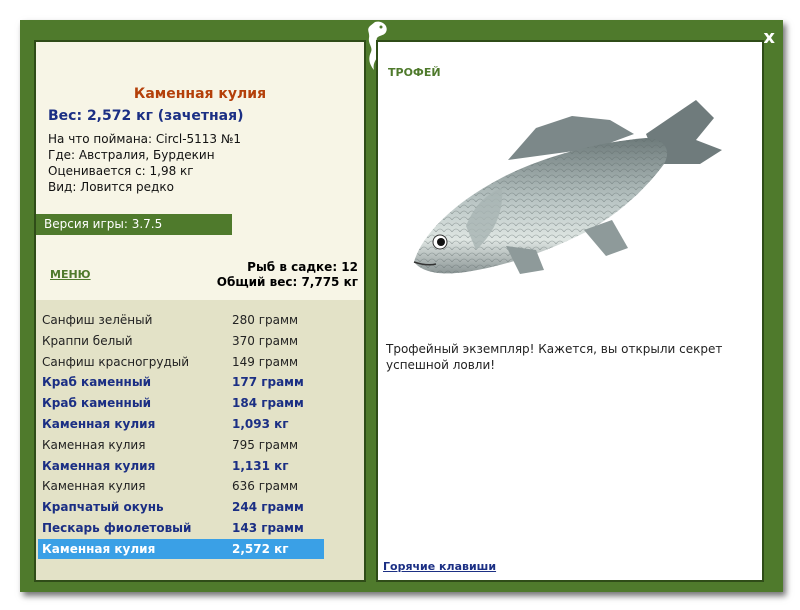 The height and width of the screenshot is (610, 800). What do you see at coordinates (302, 267) in the screenshot?
I see `keepnet-fish-count: Рыб в садке: 12` at bounding box center [302, 267].